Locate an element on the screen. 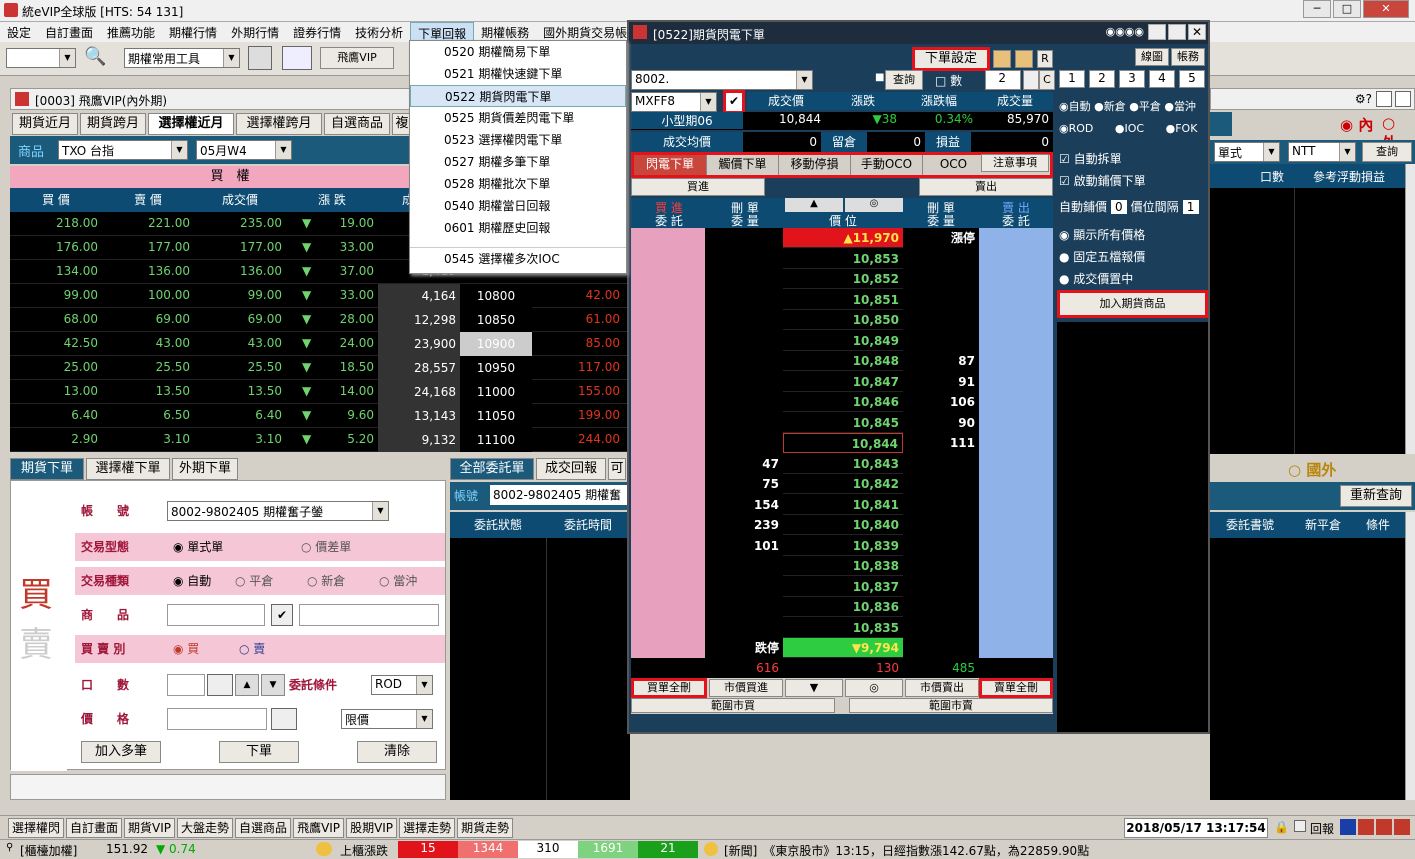 This screenshot has width=1415, height=859. ladder-price: 10,849 is located at coordinates (843, 341).